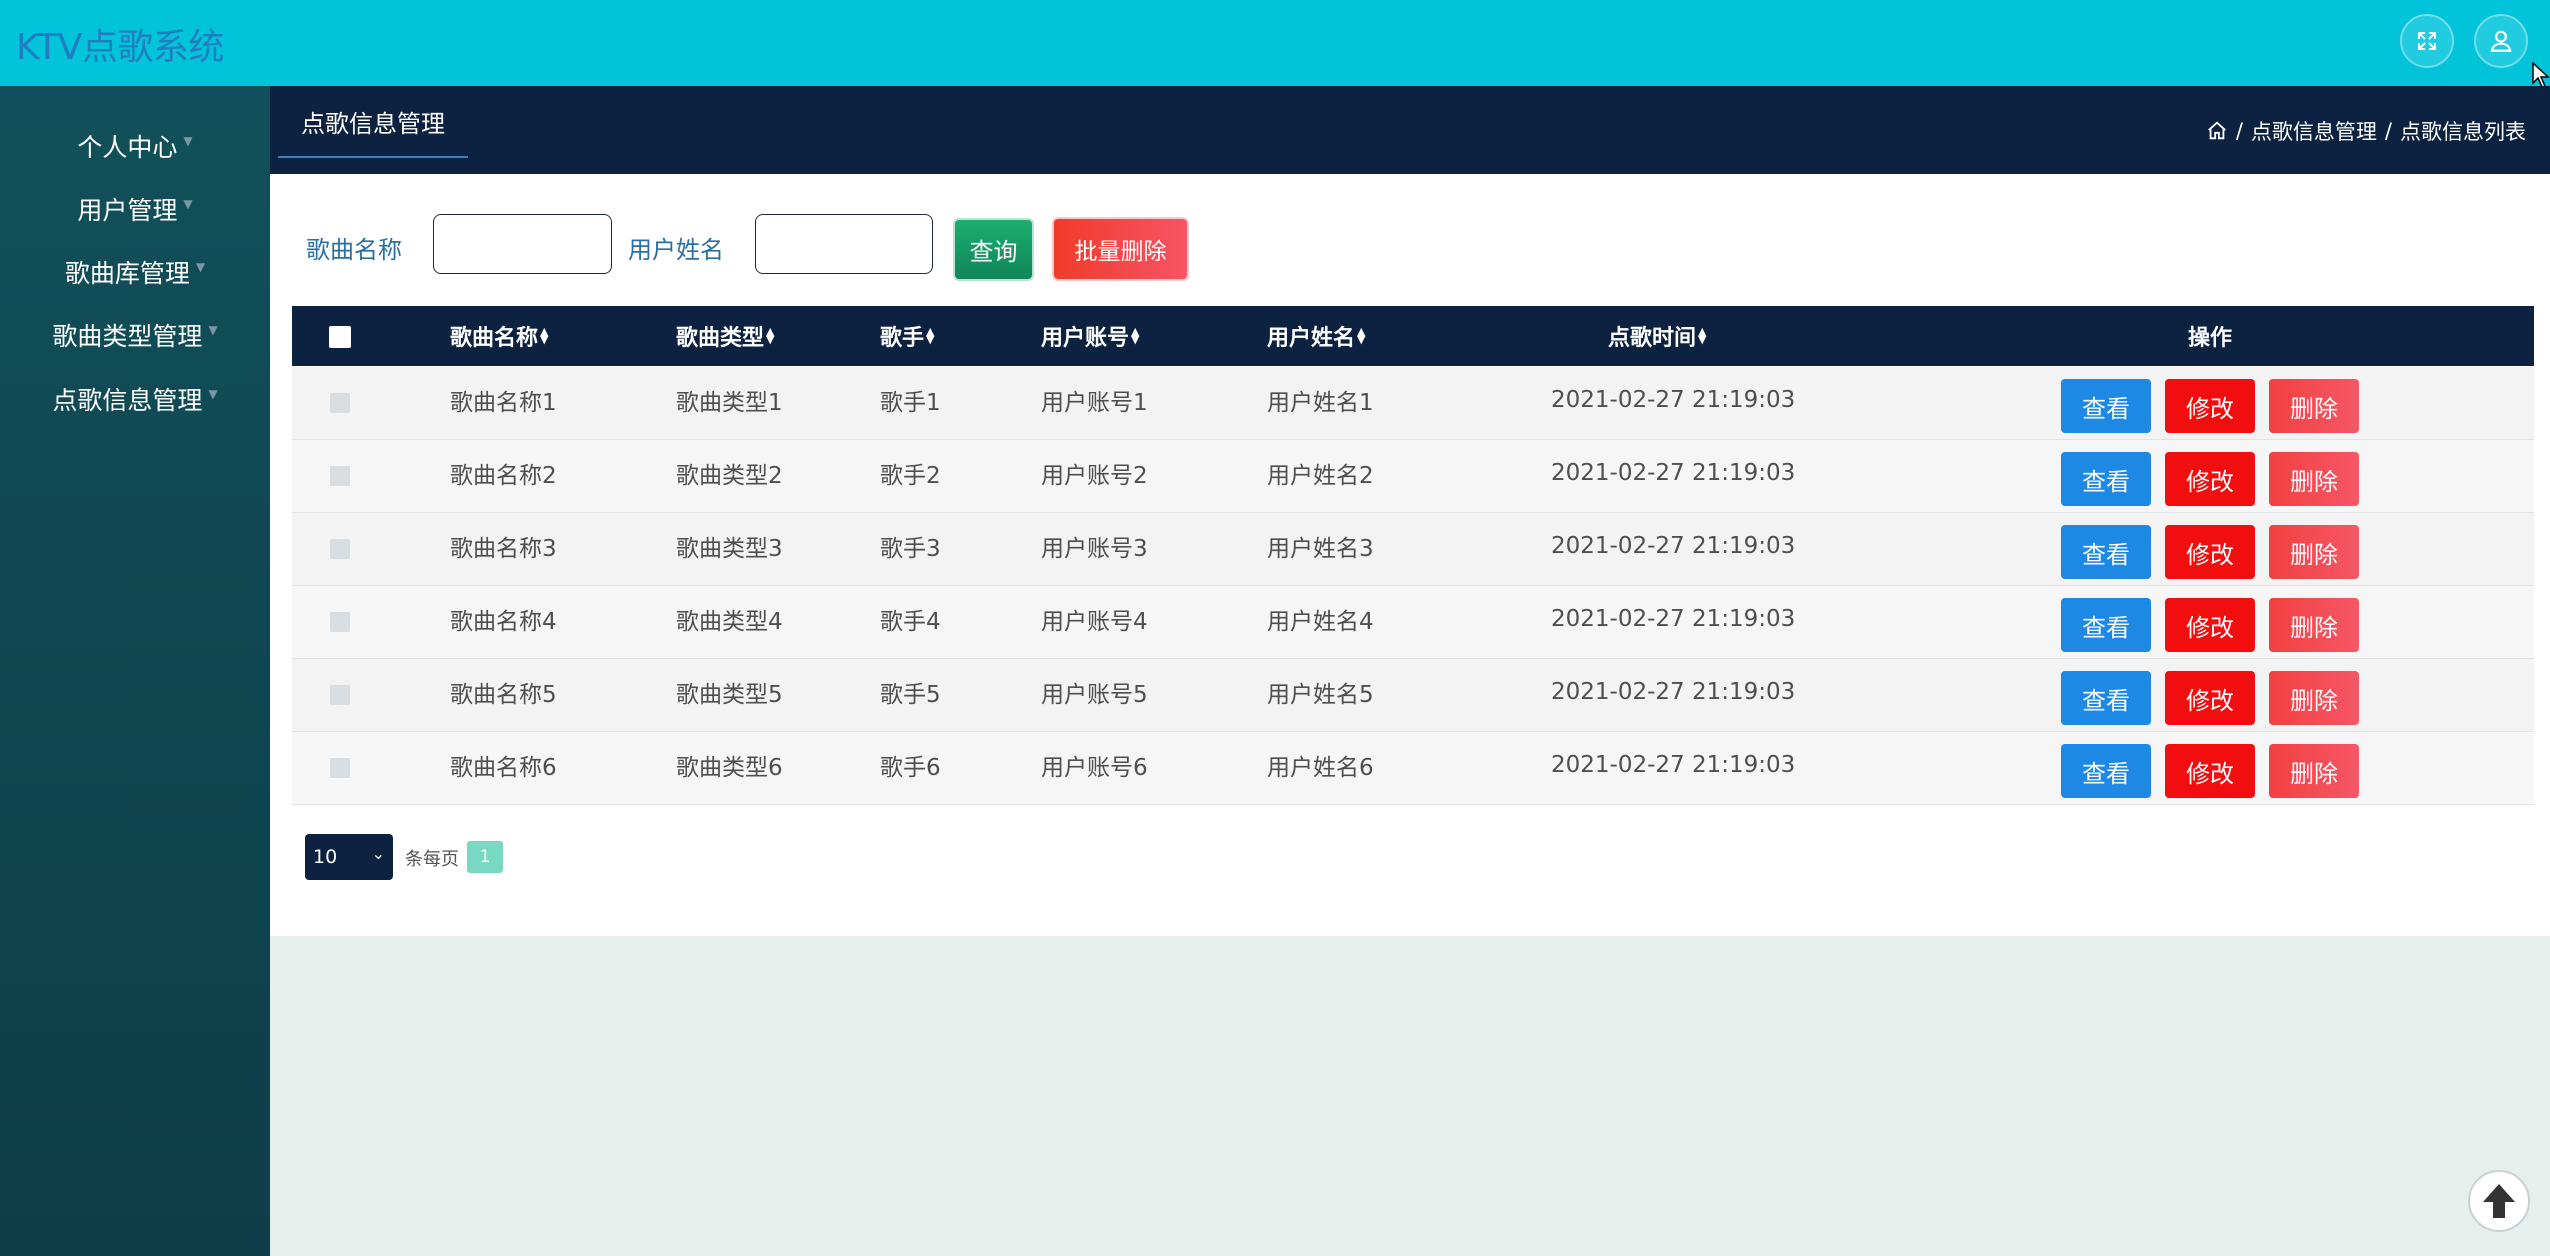  Describe the element at coordinates (349, 857) in the screenshot. I see `page-size-select: 10 ⌄` at that location.